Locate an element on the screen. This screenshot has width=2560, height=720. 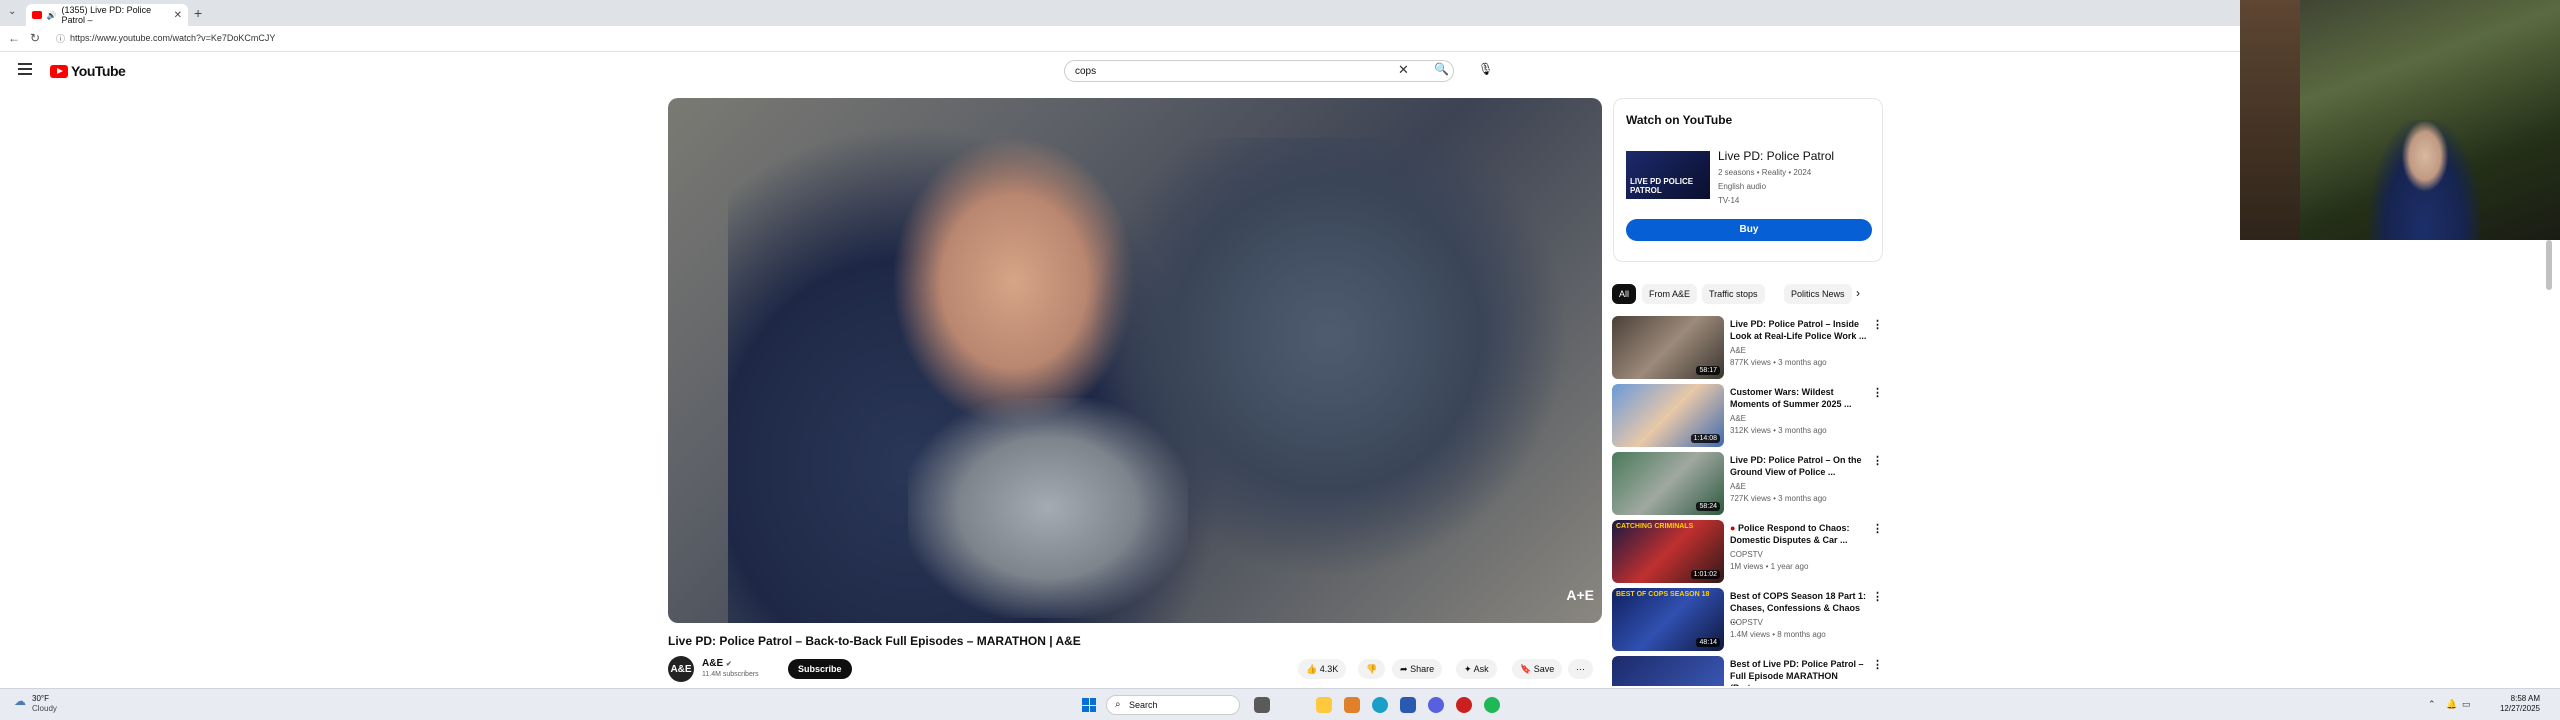
video-thumbnail: 1:14:08 is located at coordinates (1668, 415).